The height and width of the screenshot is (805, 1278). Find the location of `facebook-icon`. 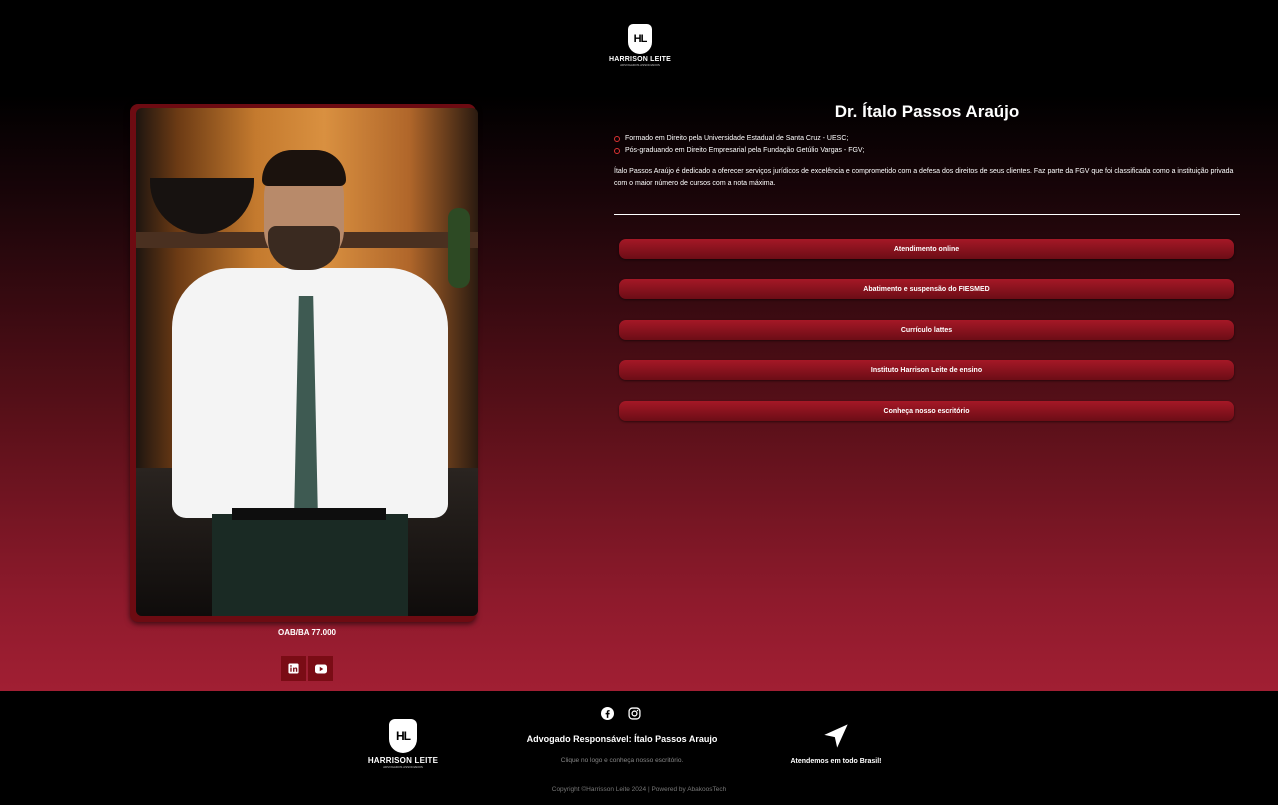

facebook-icon is located at coordinates (607, 713).